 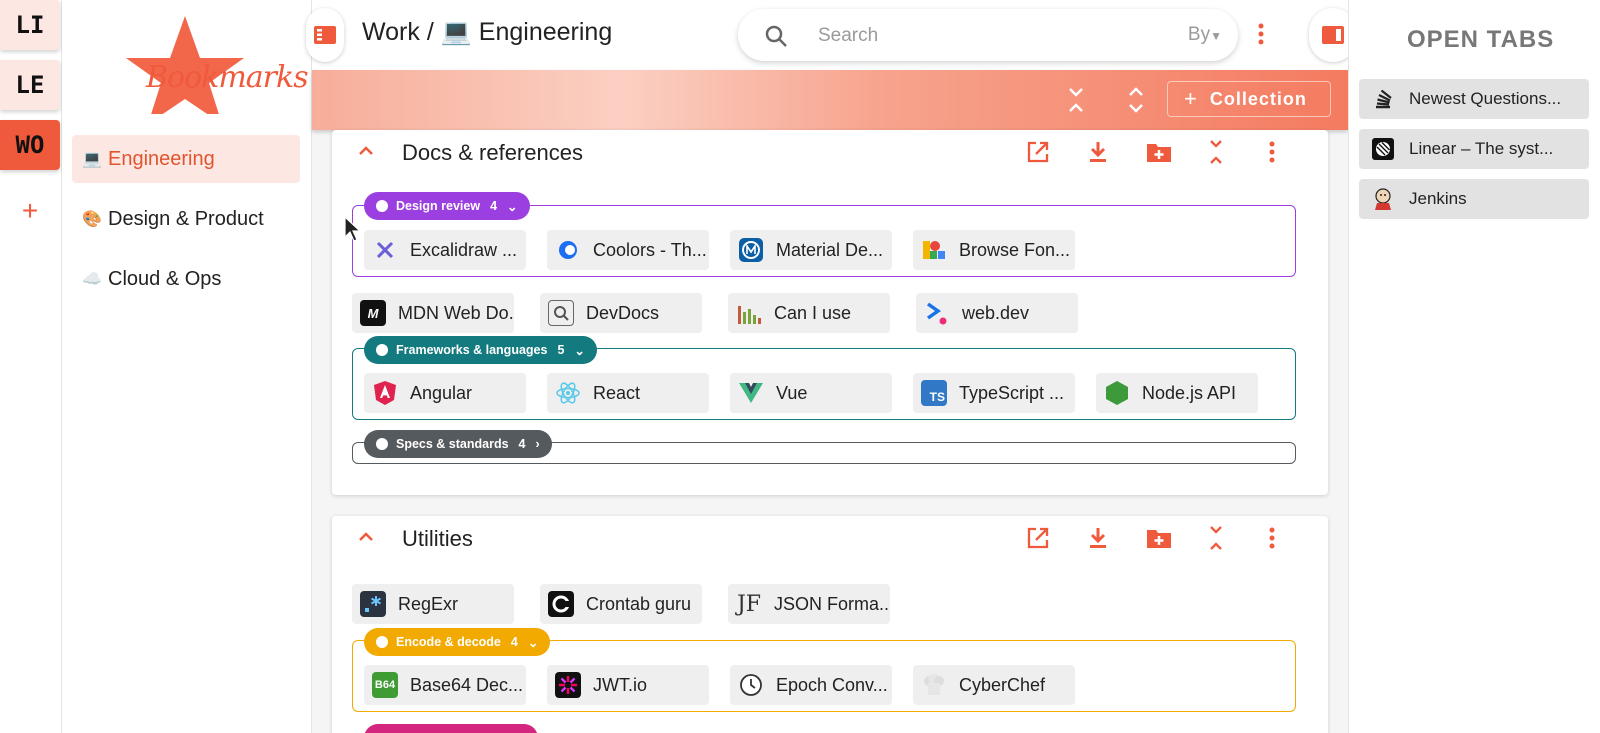 I want to click on jenkins-icon, so click(x=1383, y=199).